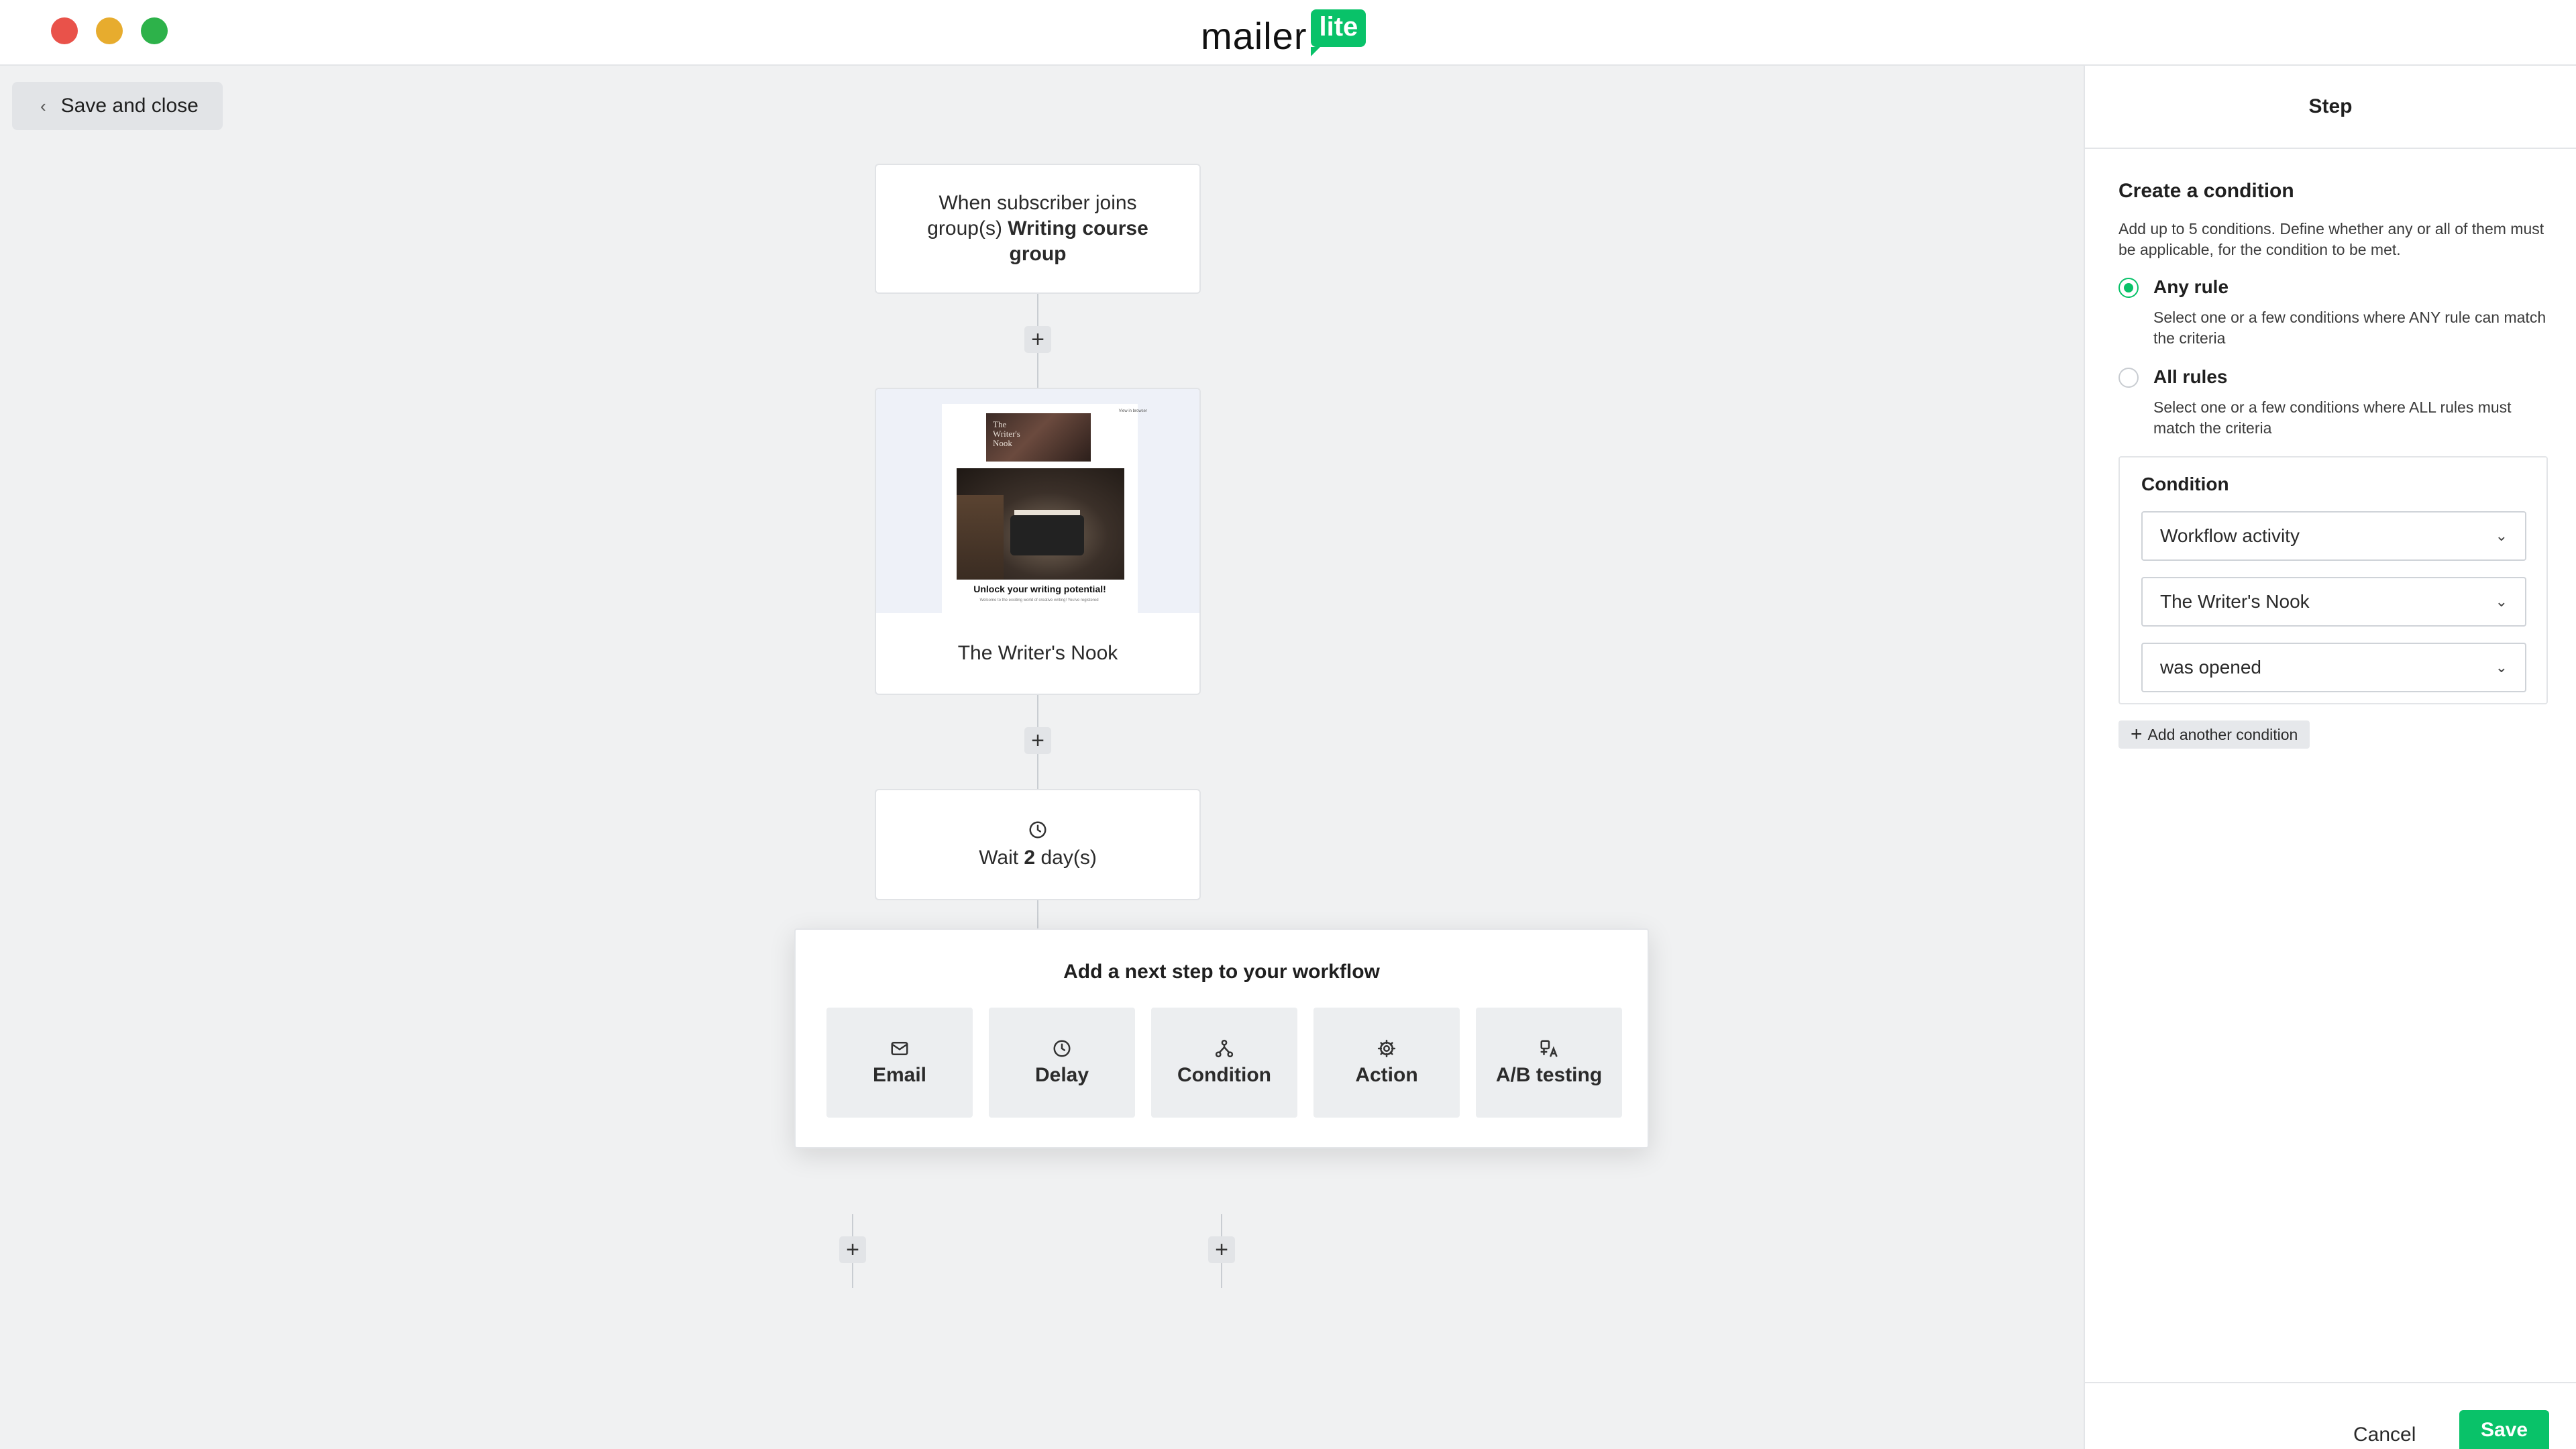 The image size is (2576, 1449). Describe the element at coordinates (2230, 535) in the screenshot. I see `condition-type-value: Workflow activity` at that location.